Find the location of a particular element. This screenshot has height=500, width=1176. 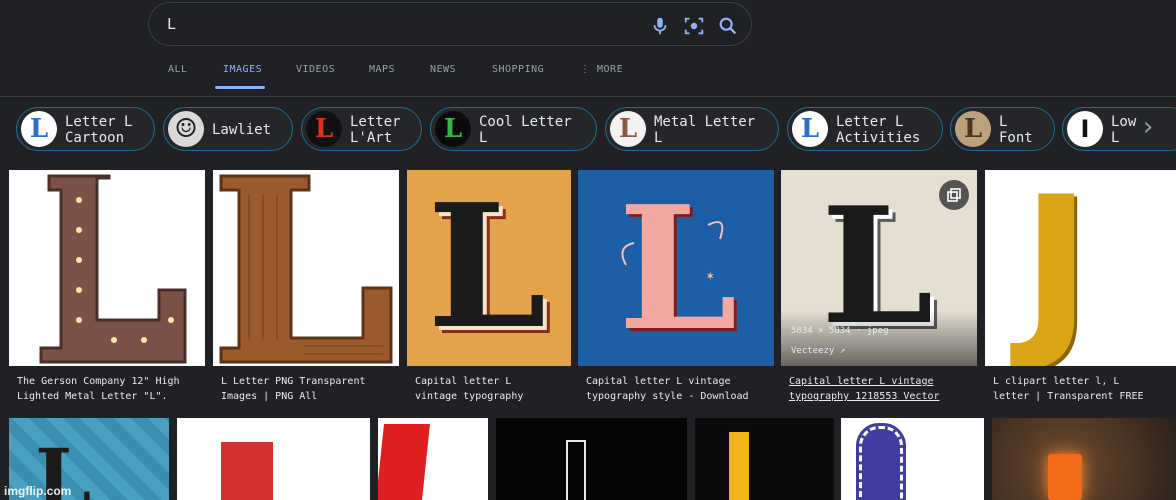

image-source: Vecteezy ↗ is located at coordinates (818, 351).